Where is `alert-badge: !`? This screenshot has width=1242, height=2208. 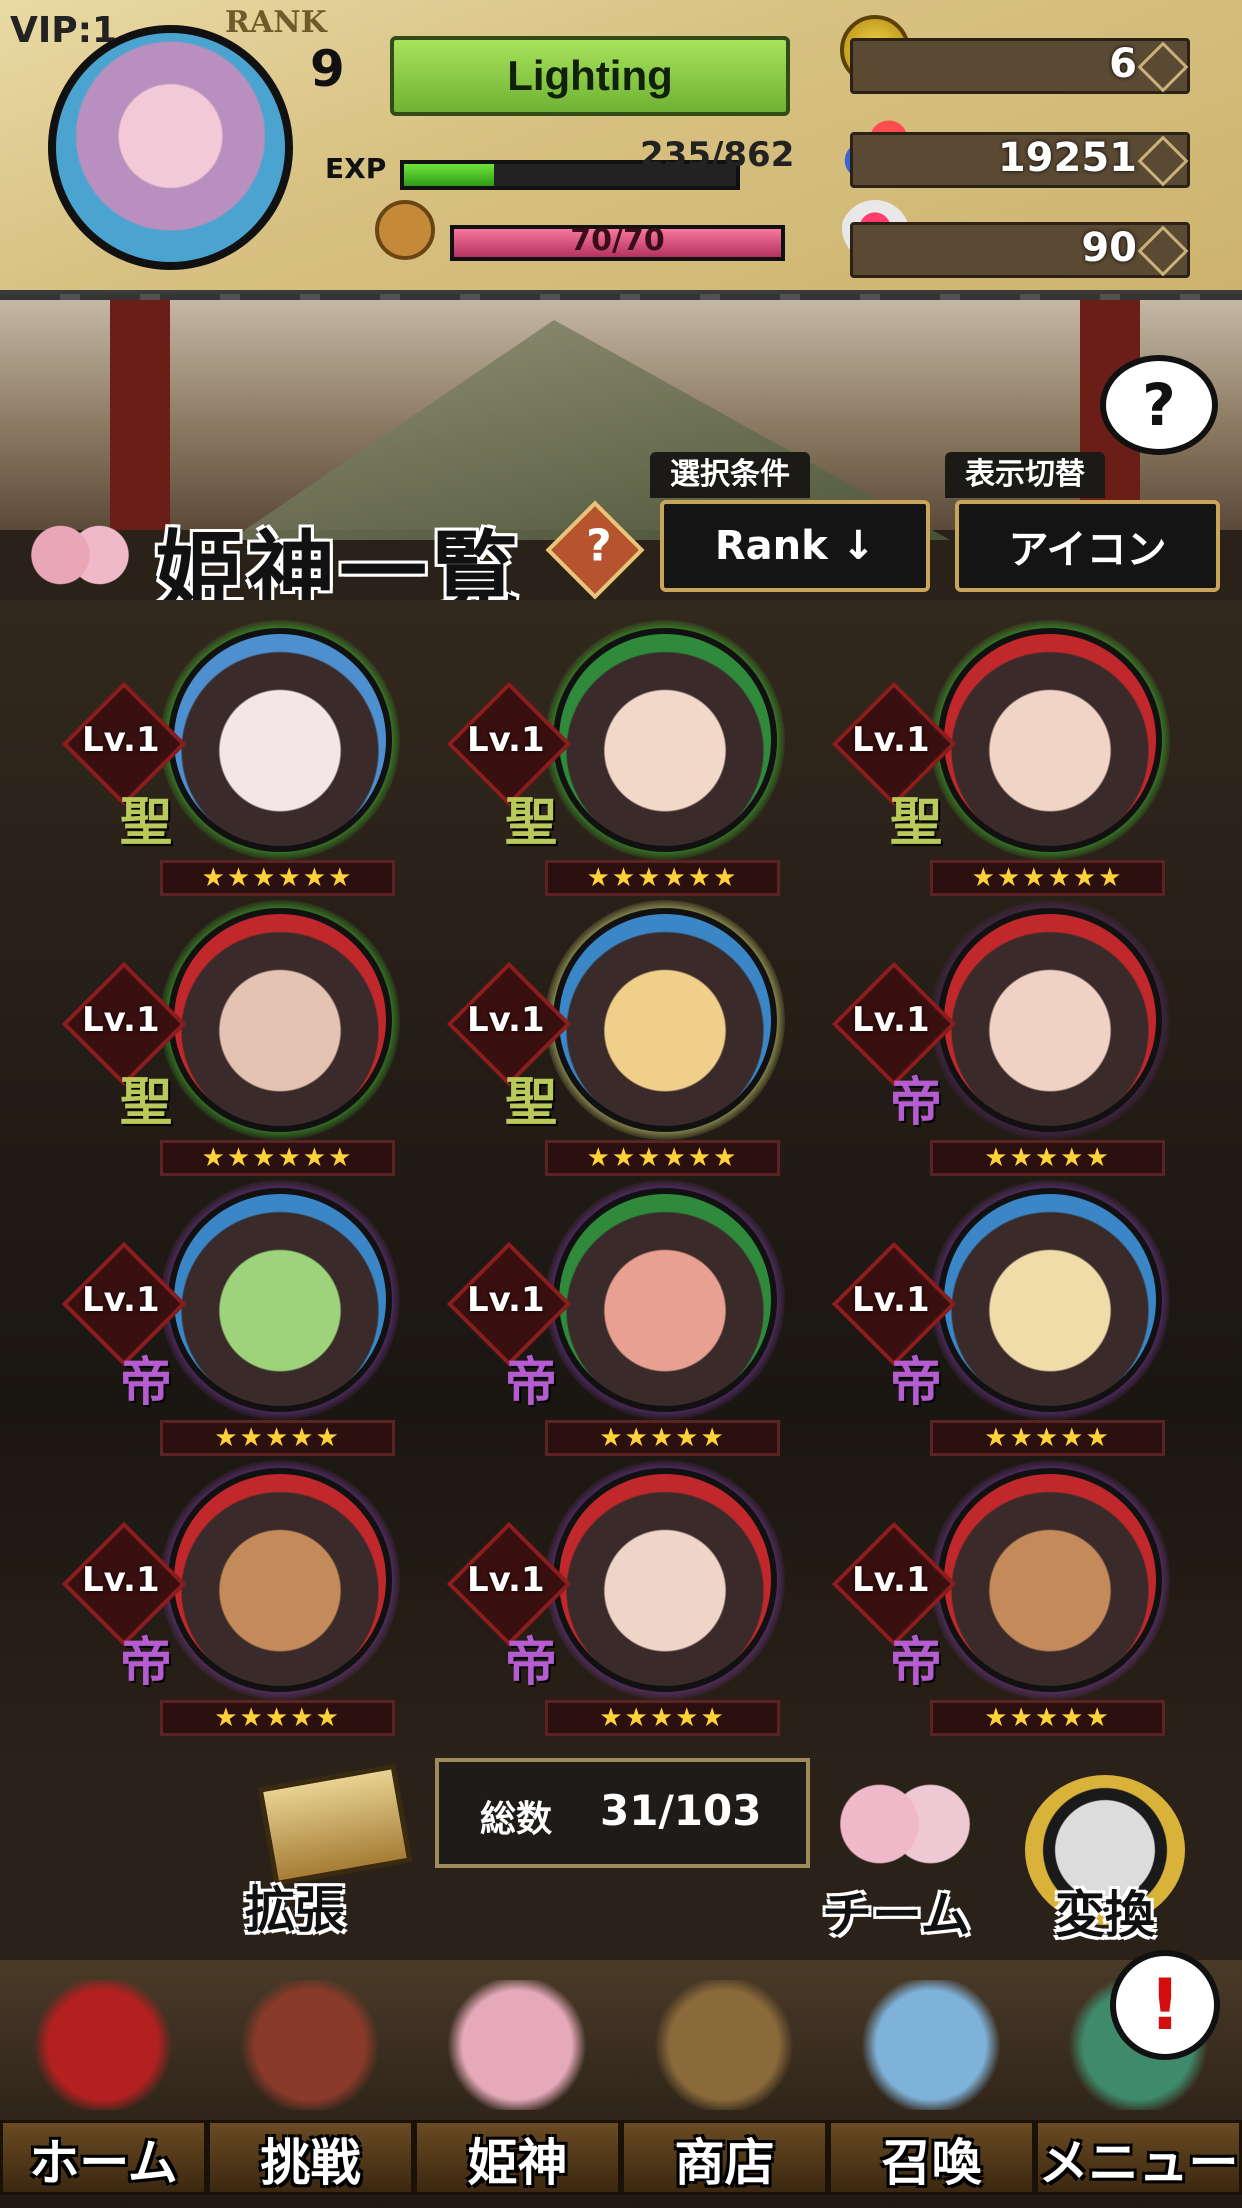
alert-badge: ! is located at coordinates (1165, 2005).